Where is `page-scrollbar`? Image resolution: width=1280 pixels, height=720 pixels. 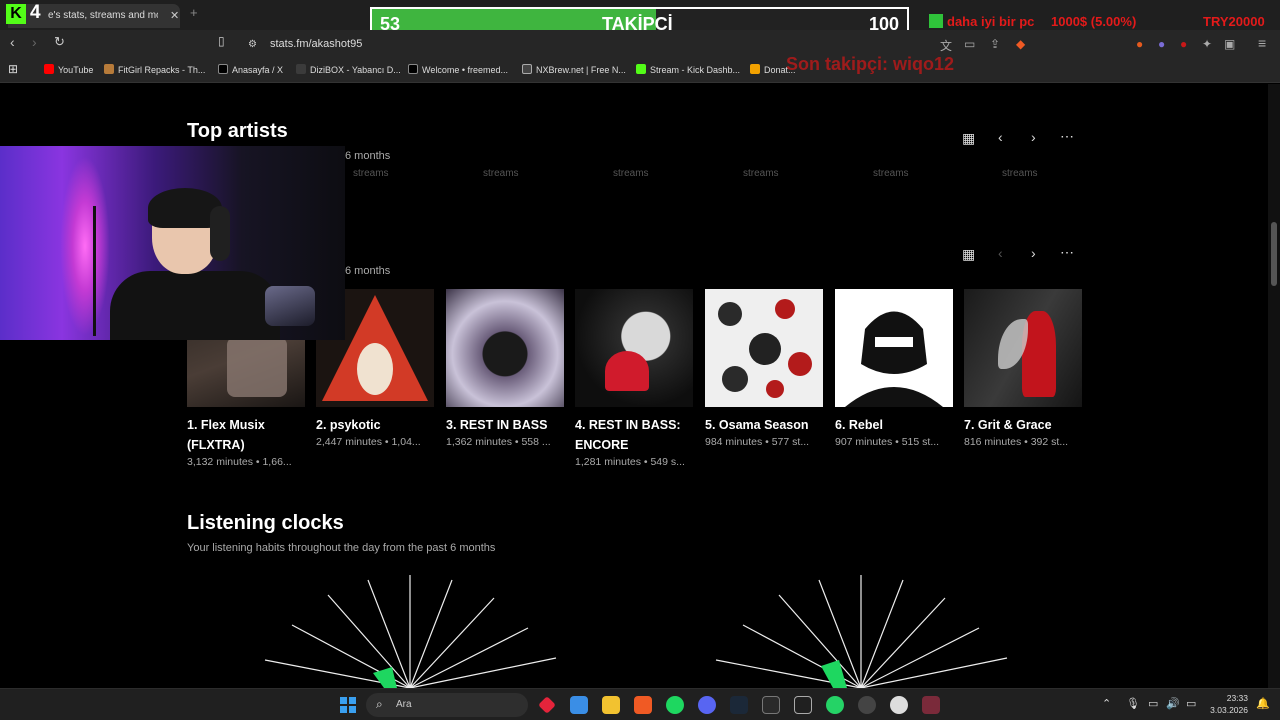 page-scrollbar is located at coordinates (1274, 386).